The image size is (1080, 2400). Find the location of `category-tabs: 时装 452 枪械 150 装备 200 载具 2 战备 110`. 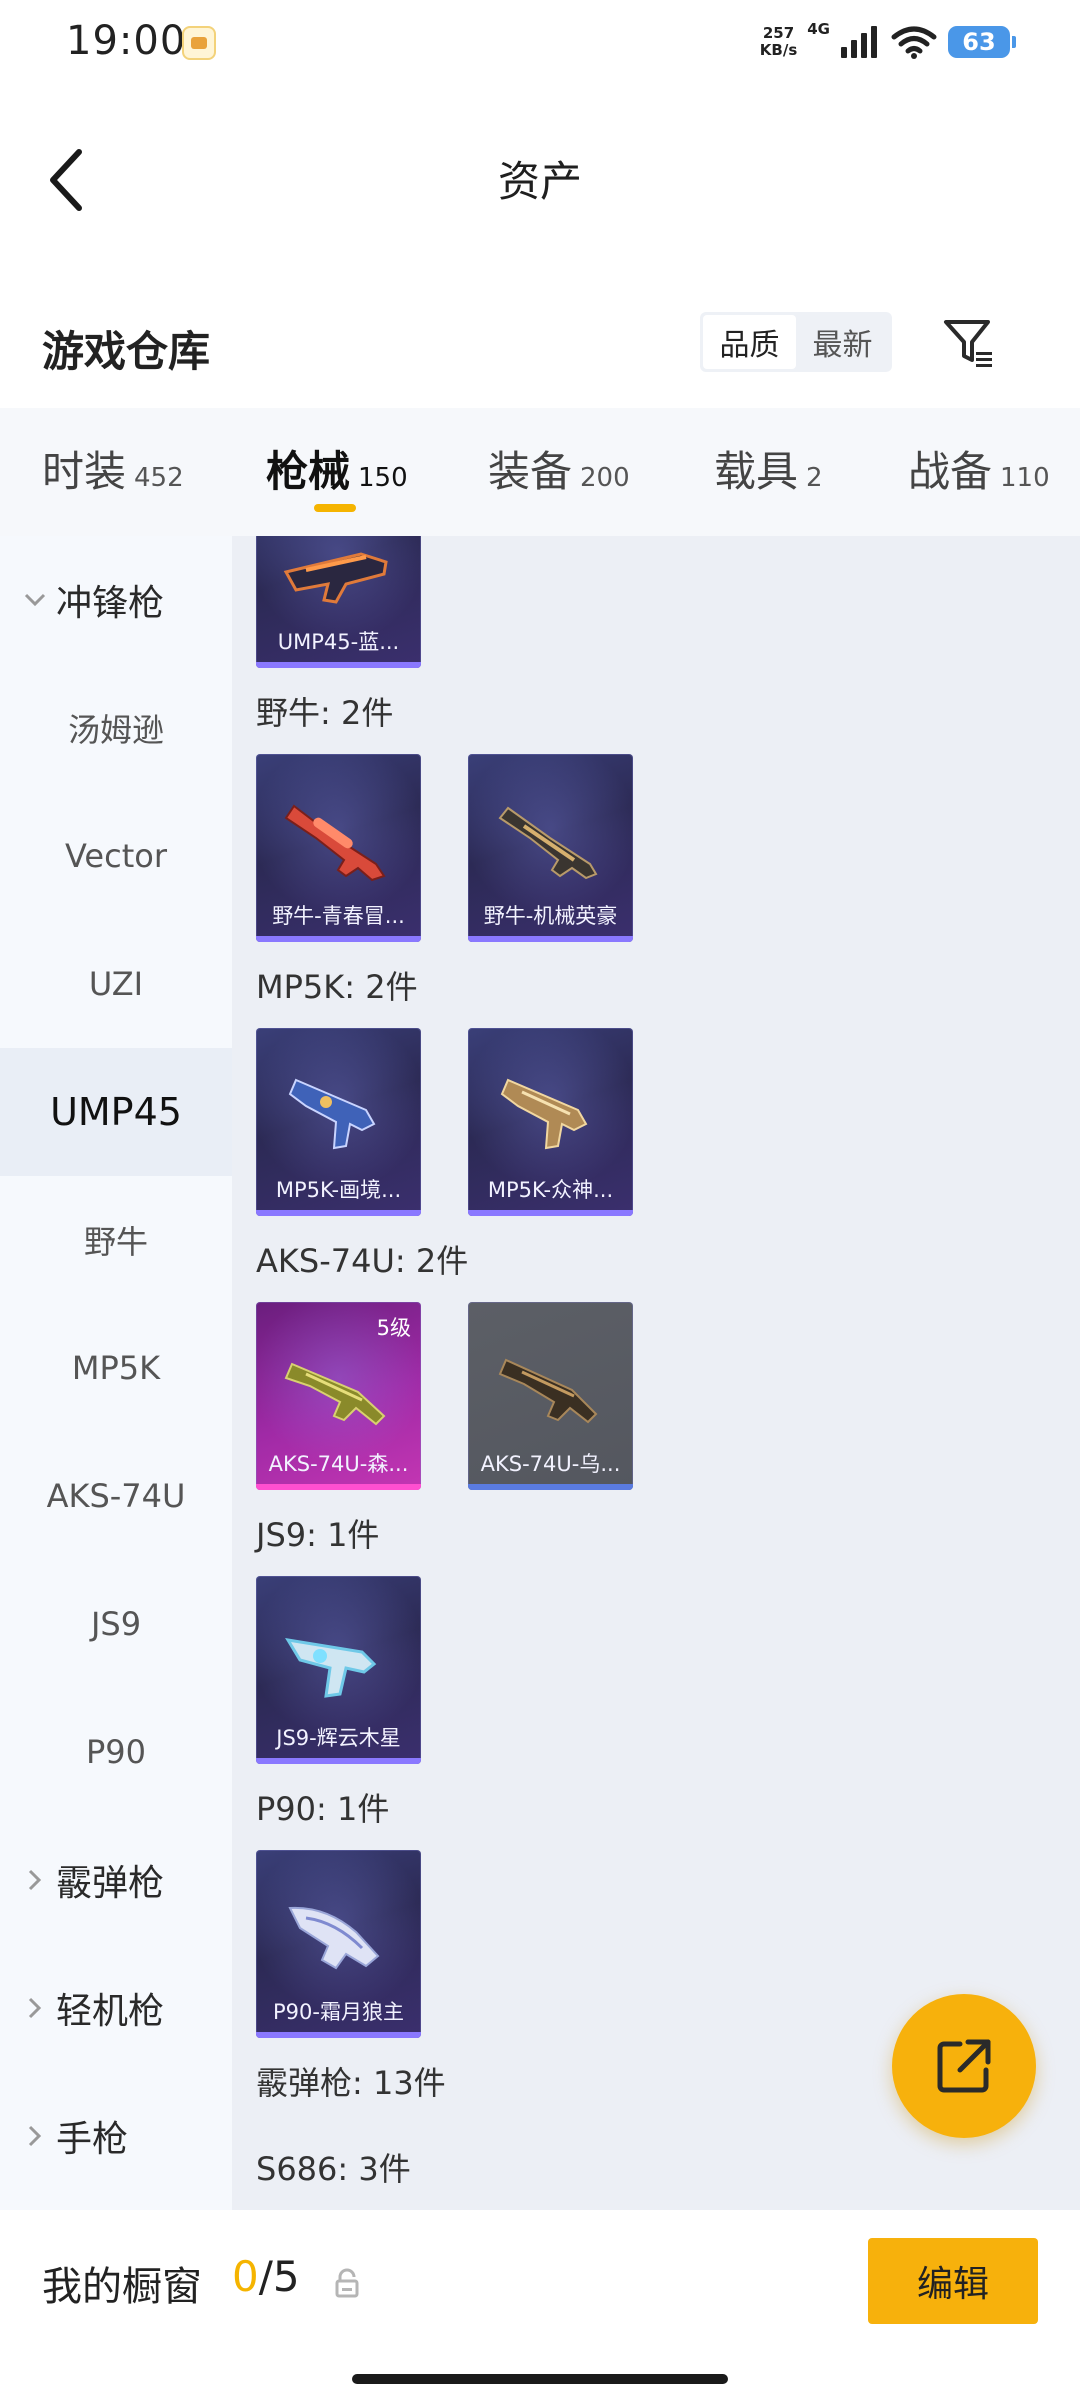

category-tabs: 时装 452 枪械 150 装备 200 载具 2 战备 110 is located at coordinates (540, 472).